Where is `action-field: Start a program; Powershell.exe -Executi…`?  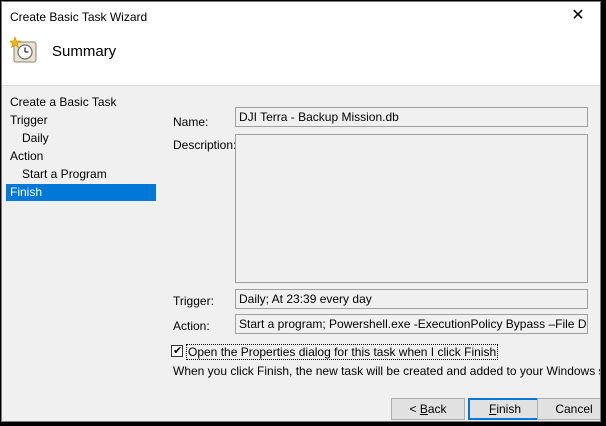 action-field: Start a program; Powershell.exe -Executi… is located at coordinates (411, 324).